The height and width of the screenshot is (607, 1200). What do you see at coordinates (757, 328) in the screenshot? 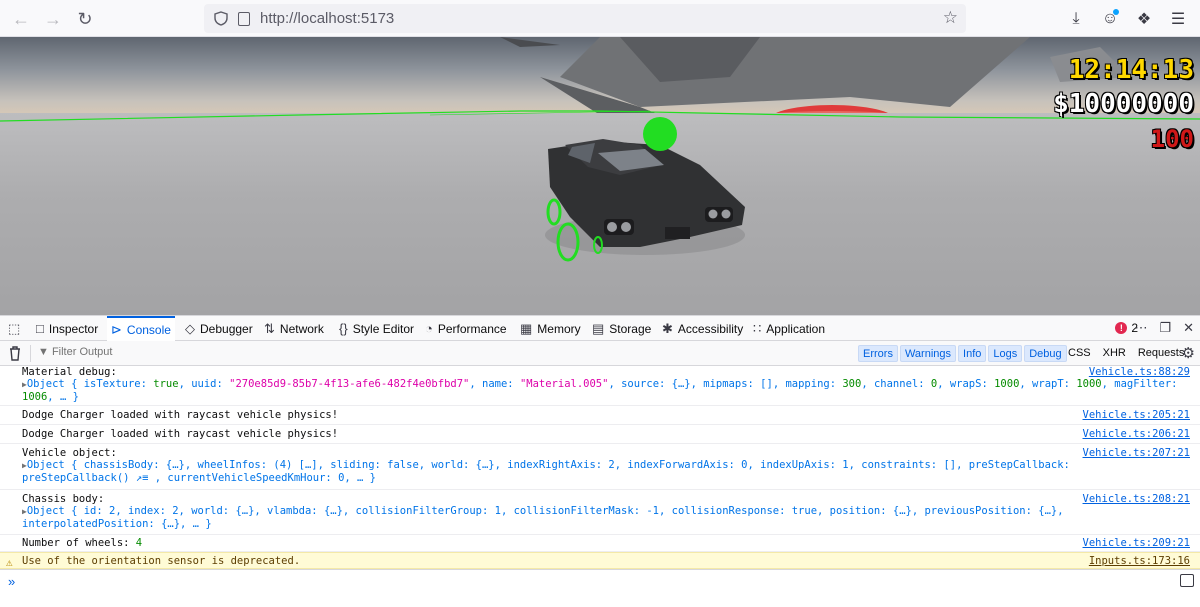
I see `application-icon: ∷` at bounding box center [757, 328].